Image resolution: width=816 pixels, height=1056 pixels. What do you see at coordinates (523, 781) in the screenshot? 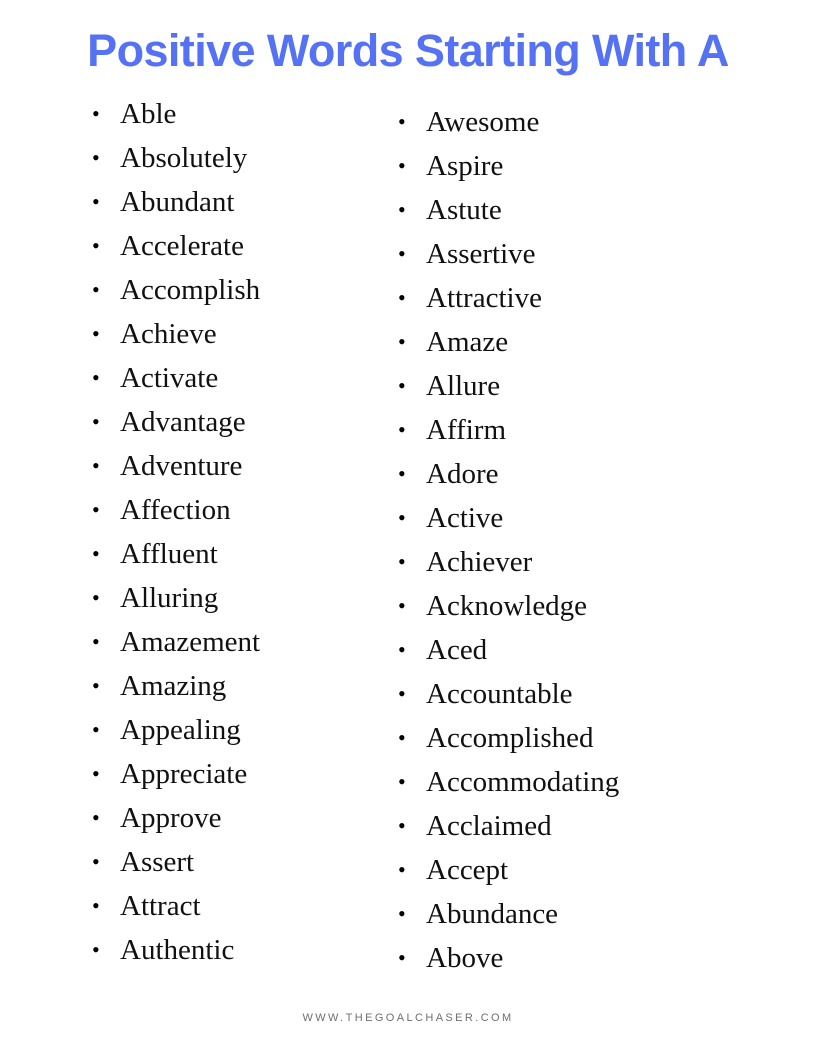
I see `word-label: Accommodating` at bounding box center [523, 781].